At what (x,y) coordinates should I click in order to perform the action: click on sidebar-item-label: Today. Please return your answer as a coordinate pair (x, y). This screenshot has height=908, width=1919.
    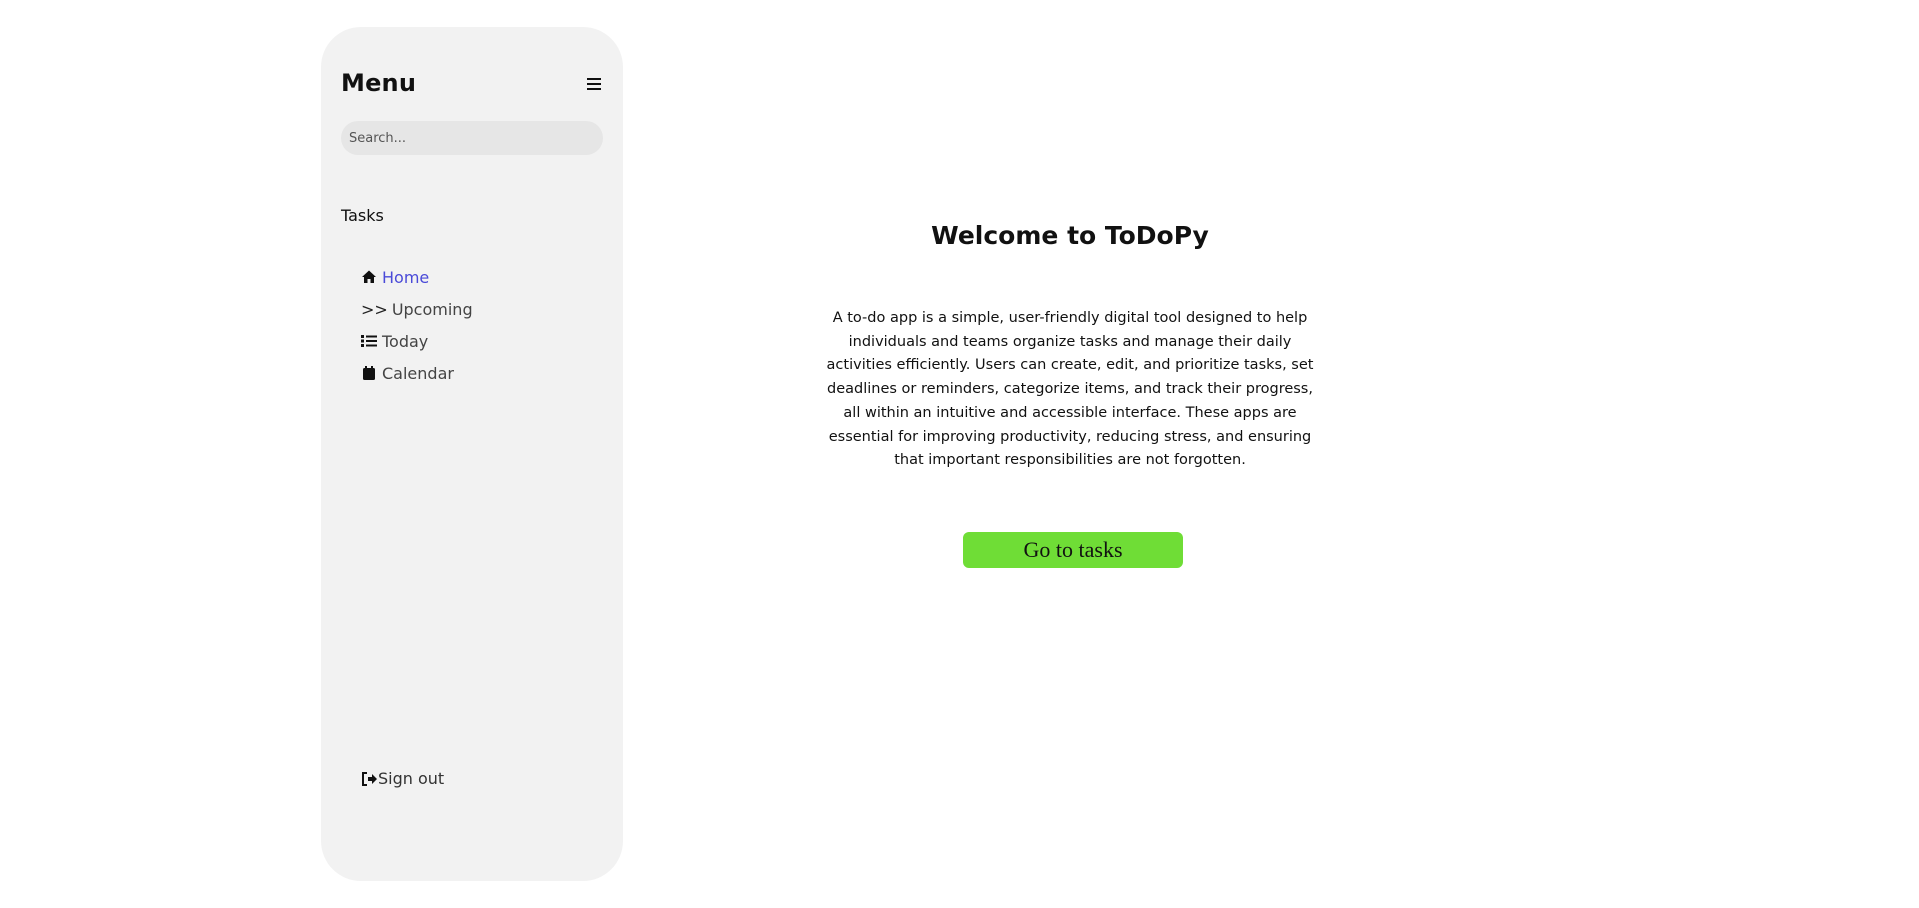
    Looking at the image, I should click on (405, 341).